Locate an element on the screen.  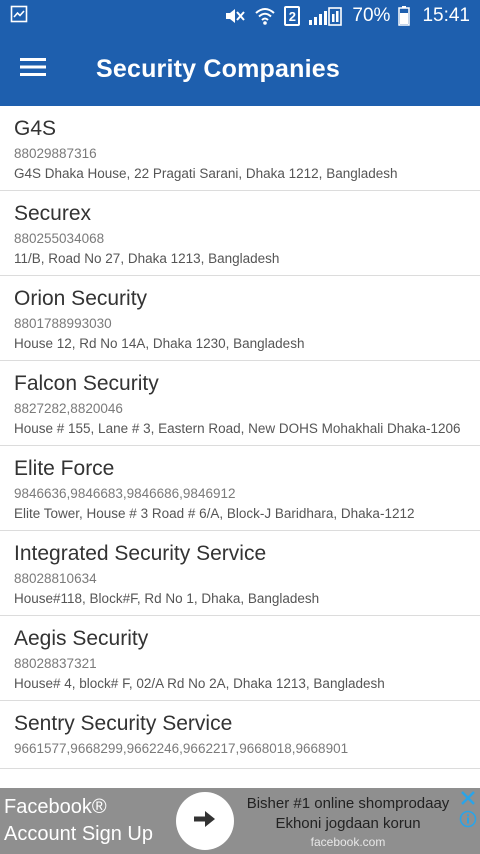
wifi-icon is located at coordinates (265, 16).